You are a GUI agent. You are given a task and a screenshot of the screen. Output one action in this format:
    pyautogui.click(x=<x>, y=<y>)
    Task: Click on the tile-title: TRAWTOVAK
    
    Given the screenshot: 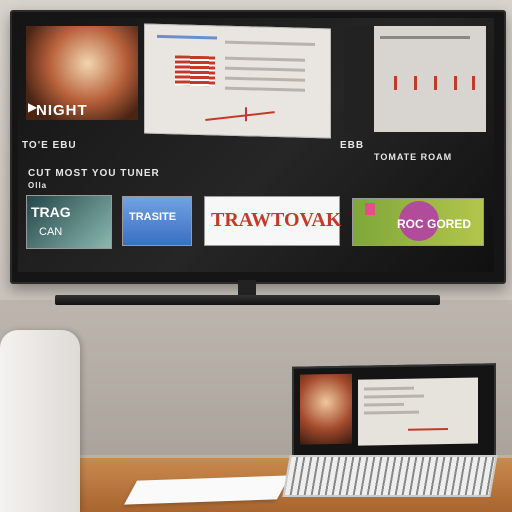 What is the action you would take?
    pyautogui.click(x=276, y=220)
    